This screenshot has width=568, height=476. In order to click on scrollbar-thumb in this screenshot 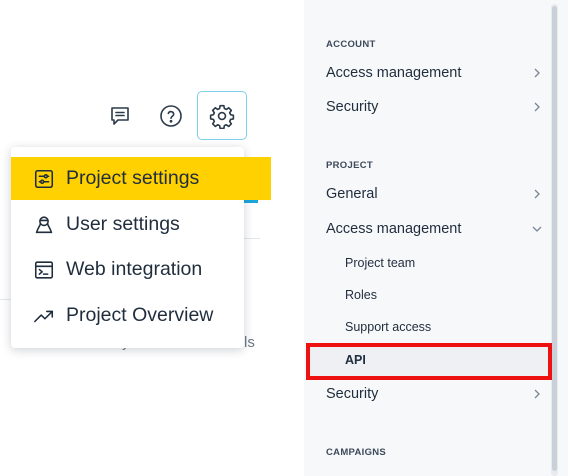, I will do `click(554, 238)`.